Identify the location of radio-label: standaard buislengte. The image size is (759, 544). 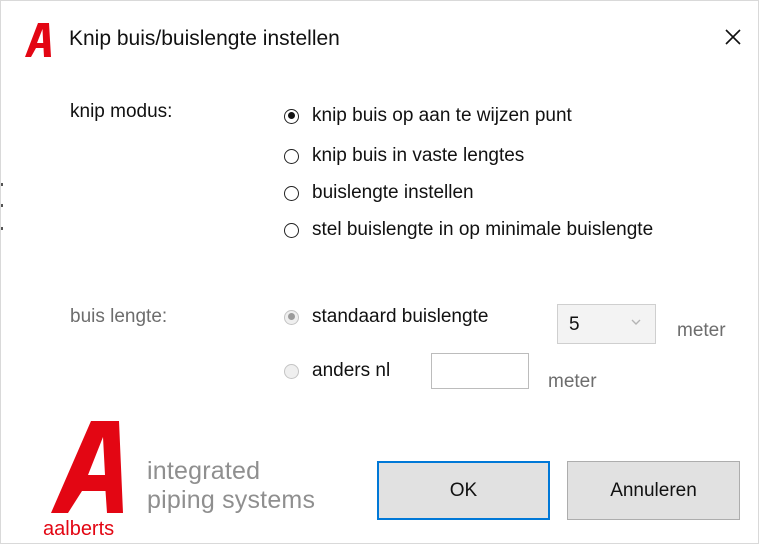
(400, 316).